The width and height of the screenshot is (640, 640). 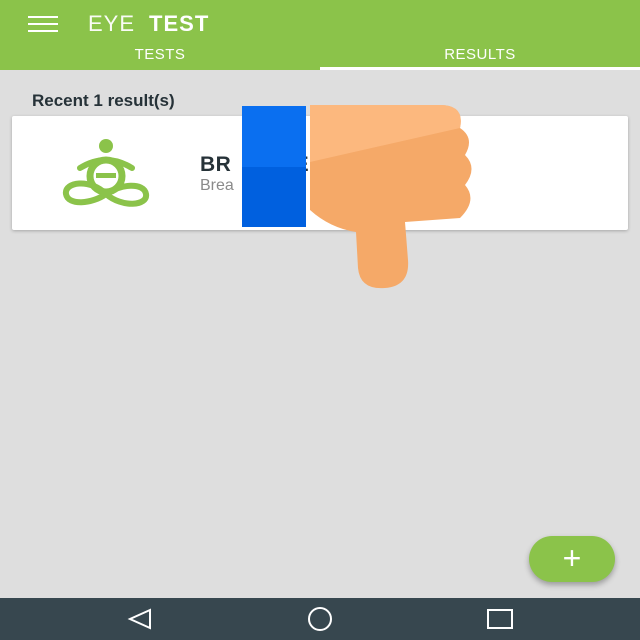 What do you see at coordinates (160, 58) in the screenshot?
I see `tab-tests: TESTS` at bounding box center [160, 58].